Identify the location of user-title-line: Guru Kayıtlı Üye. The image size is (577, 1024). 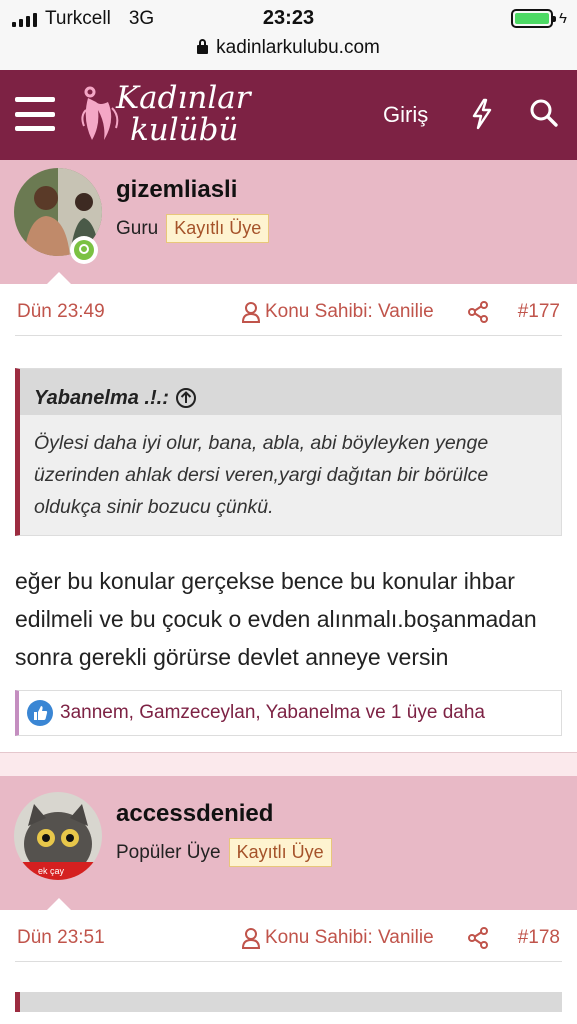
(193, 228).